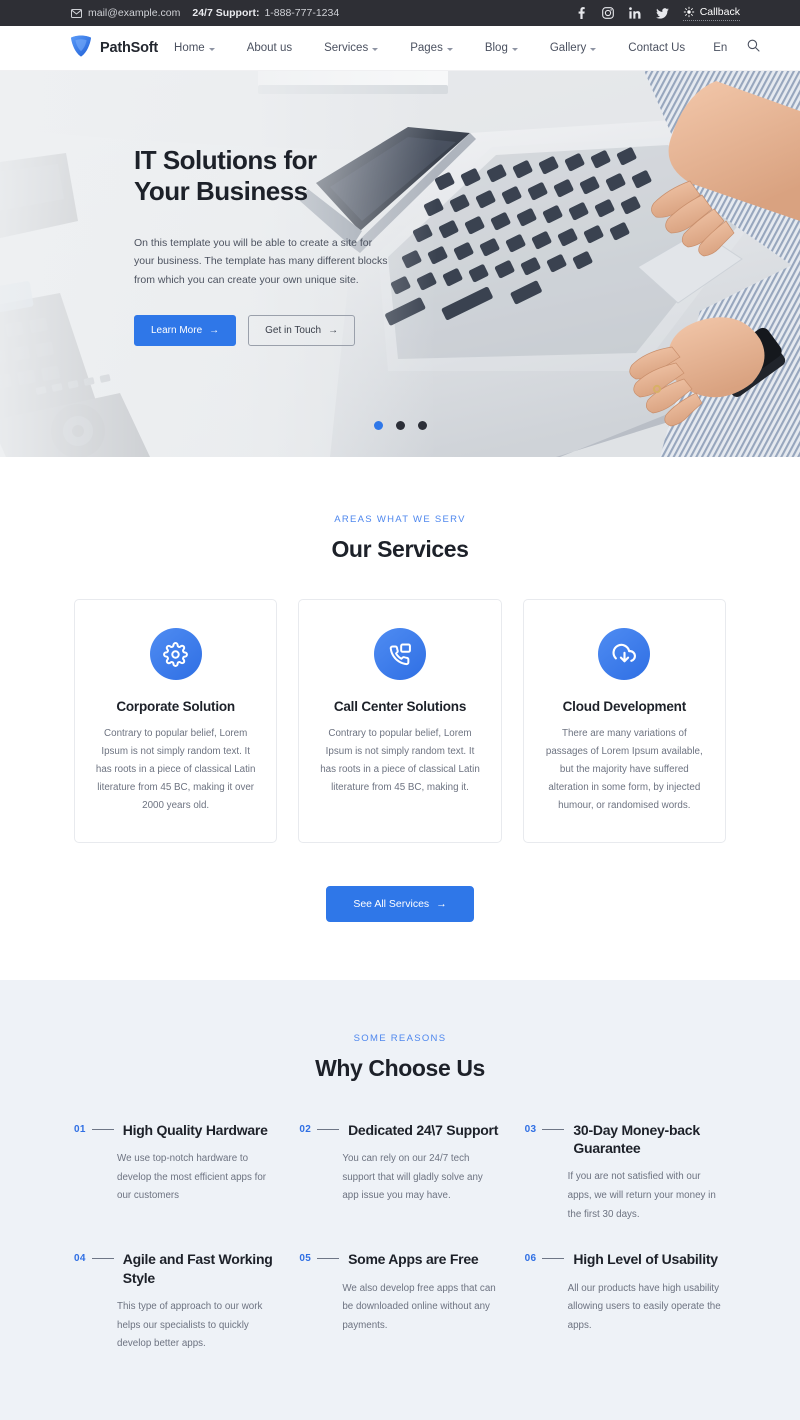 The height and width of the screenshot is (1420, 800). I want to click on nav-label: About us, so click(269, 48).